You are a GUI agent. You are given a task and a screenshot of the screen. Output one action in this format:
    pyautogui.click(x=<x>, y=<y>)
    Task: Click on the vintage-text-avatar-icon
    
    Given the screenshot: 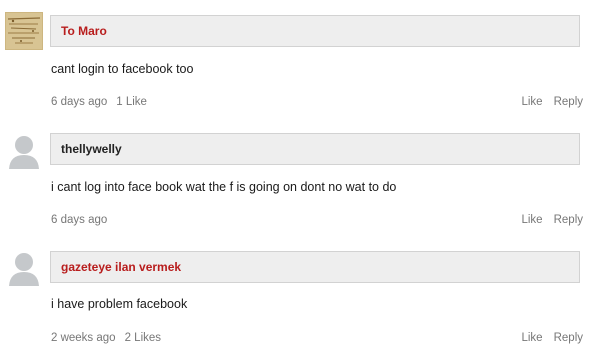 What is the action you would take?
    pyautogui.click(x=24, y=31)
    